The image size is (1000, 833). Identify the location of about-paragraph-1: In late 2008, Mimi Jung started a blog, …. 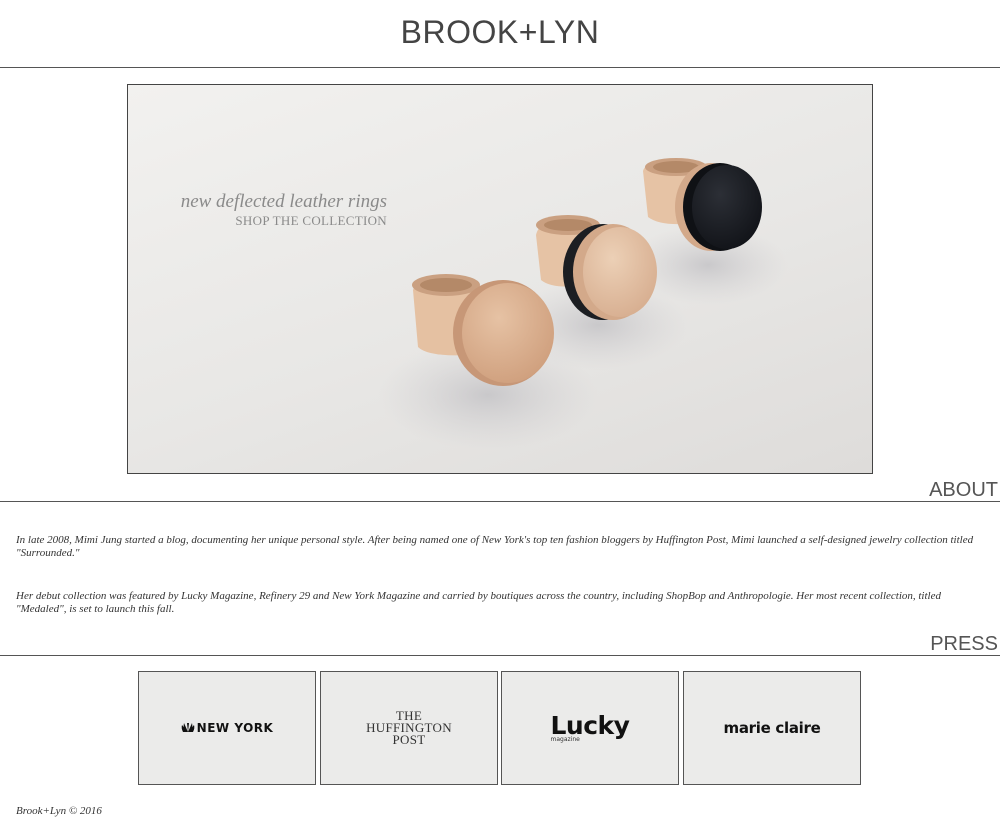
(495, 546).